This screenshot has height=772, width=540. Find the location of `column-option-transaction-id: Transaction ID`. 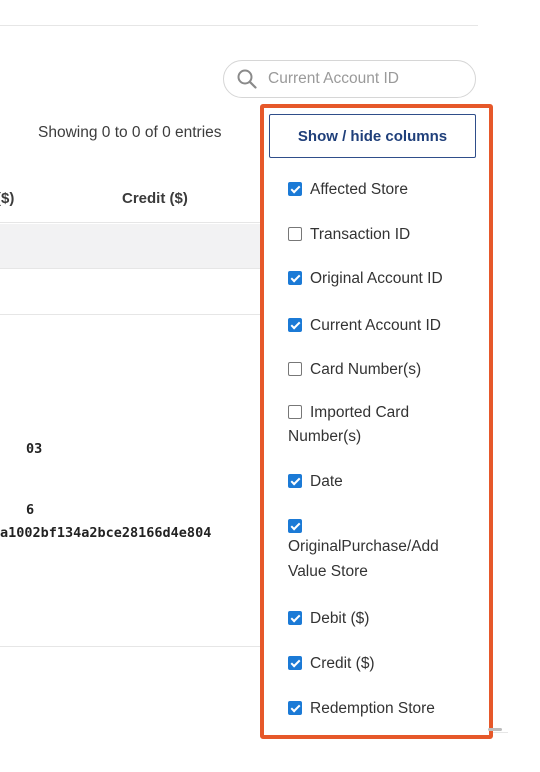

column-option-transaction-id: Transaction ID is located at coordinates (383, 235).